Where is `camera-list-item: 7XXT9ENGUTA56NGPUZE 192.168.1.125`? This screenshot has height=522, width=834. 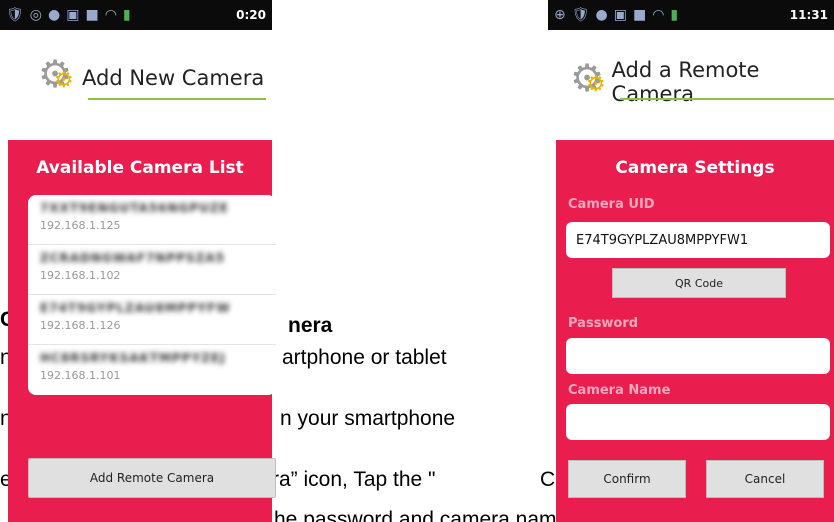
camera-list-item: 7XXT9ENGUTA56NGPUZE 192.168.1.125 is located at coordinates (152, 220).